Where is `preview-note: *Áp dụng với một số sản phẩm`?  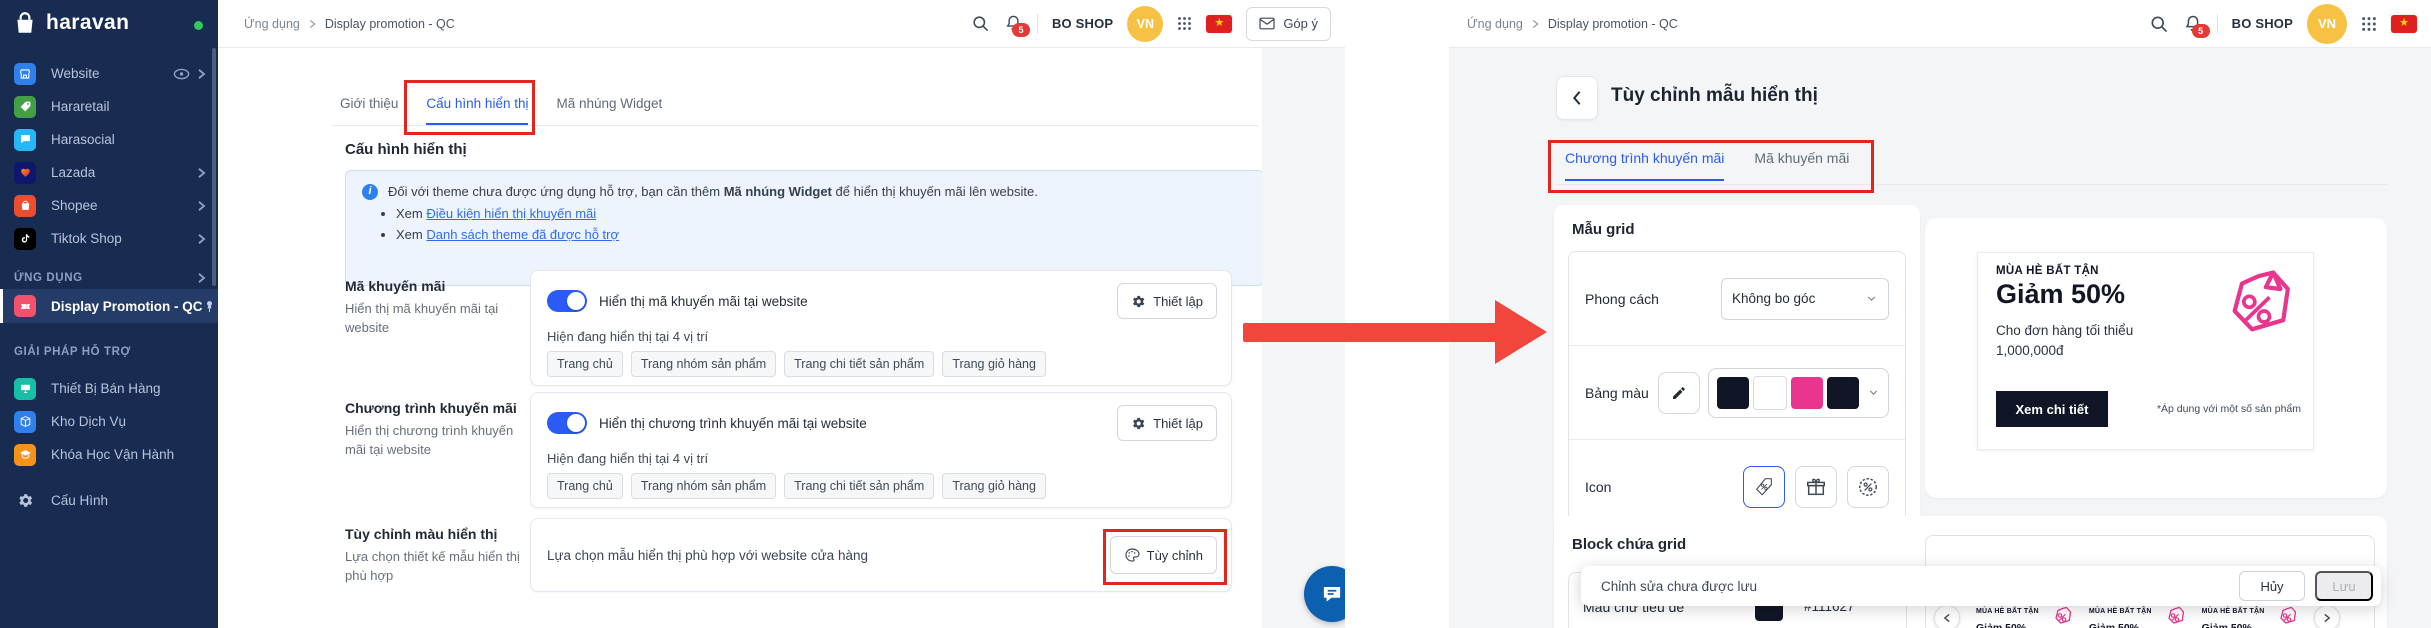 preview-note: *Áp dụng với một số sản phẩm is located at coordinates (2228, 409).